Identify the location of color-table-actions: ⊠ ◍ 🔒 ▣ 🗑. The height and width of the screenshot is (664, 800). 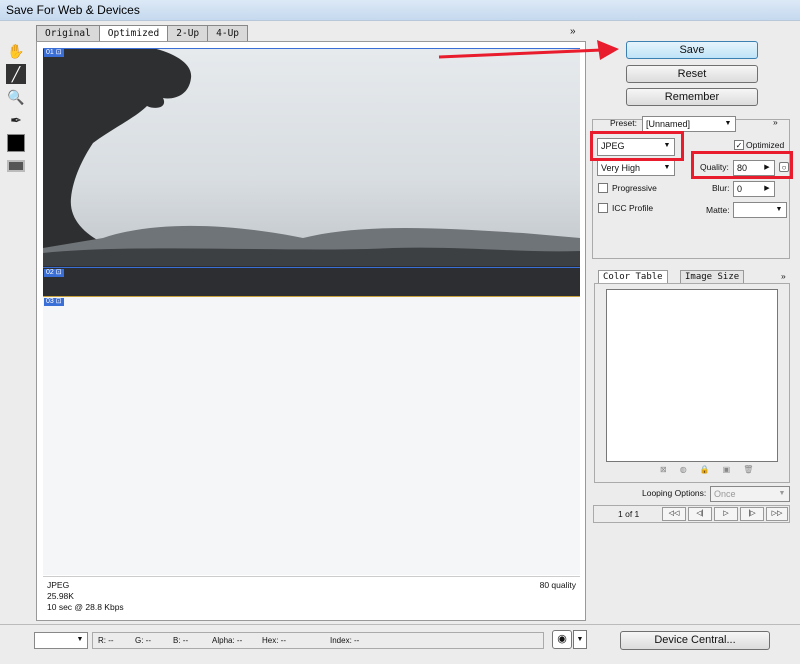
(706, 469).